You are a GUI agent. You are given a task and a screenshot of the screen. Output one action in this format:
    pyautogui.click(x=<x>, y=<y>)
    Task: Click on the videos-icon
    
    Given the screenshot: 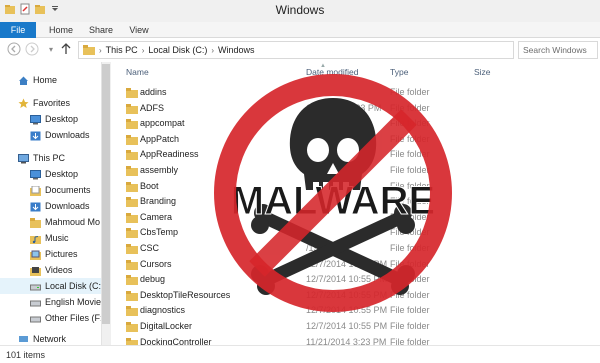 What is the action you would take?
    pyautogui.click(x=35, y=271)
    